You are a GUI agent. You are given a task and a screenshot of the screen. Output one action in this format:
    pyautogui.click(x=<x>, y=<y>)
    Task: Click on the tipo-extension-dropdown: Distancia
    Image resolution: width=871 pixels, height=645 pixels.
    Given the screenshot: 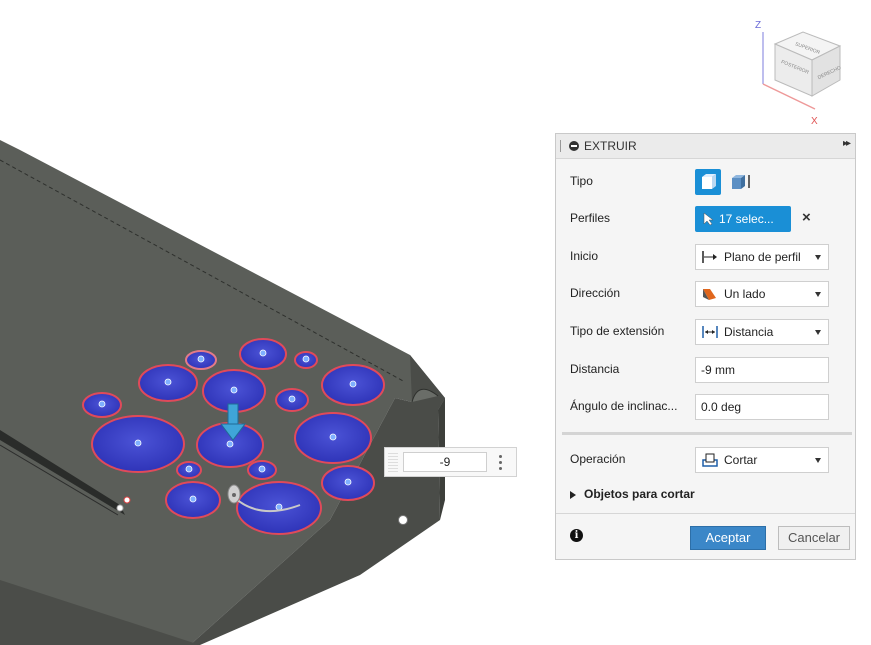 What is the action you would take?
    pyautogui.click(x=762, y=332)
    